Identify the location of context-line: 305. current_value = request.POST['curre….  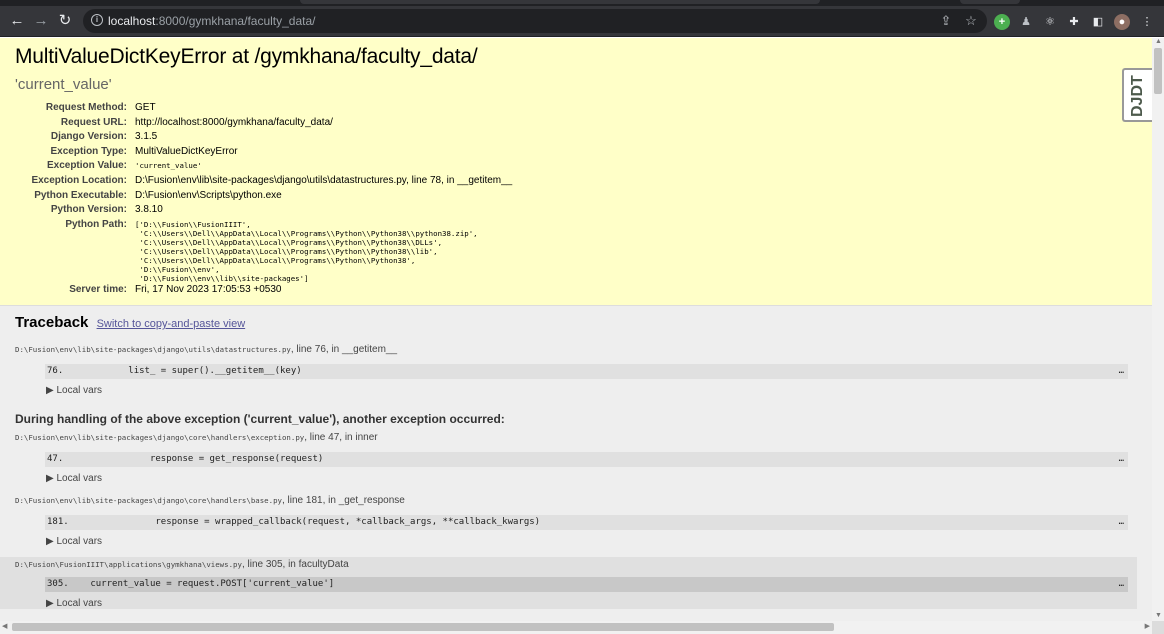
(586, 584).